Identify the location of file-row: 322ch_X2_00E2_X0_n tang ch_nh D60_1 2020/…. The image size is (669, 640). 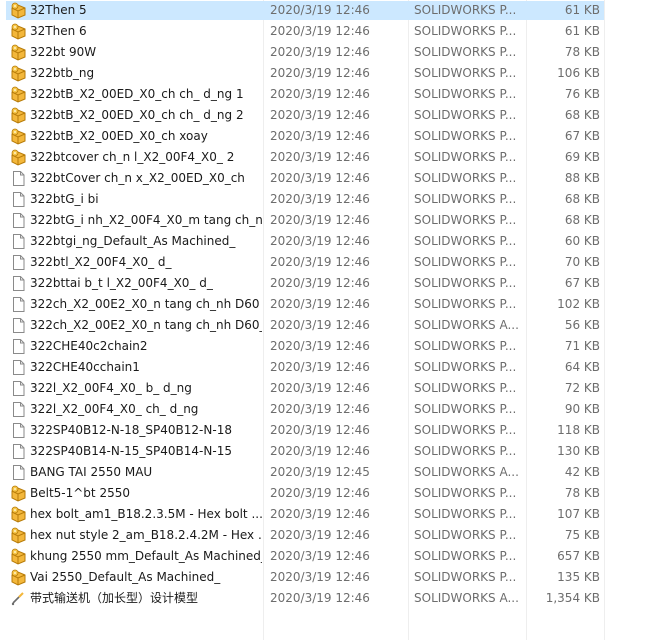
(334, 325).